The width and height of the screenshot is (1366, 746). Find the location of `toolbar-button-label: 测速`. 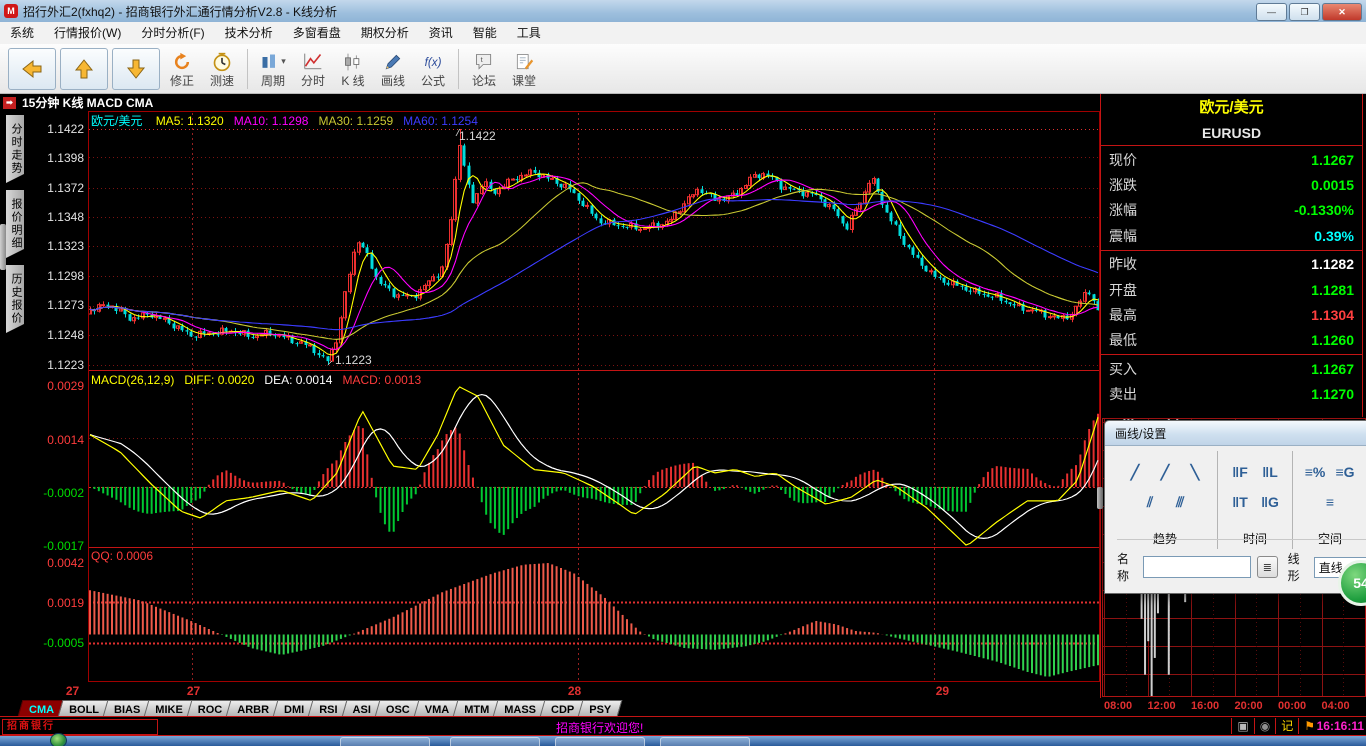

toolbar-button-label: 测速 is located at coordinates (221, 80).